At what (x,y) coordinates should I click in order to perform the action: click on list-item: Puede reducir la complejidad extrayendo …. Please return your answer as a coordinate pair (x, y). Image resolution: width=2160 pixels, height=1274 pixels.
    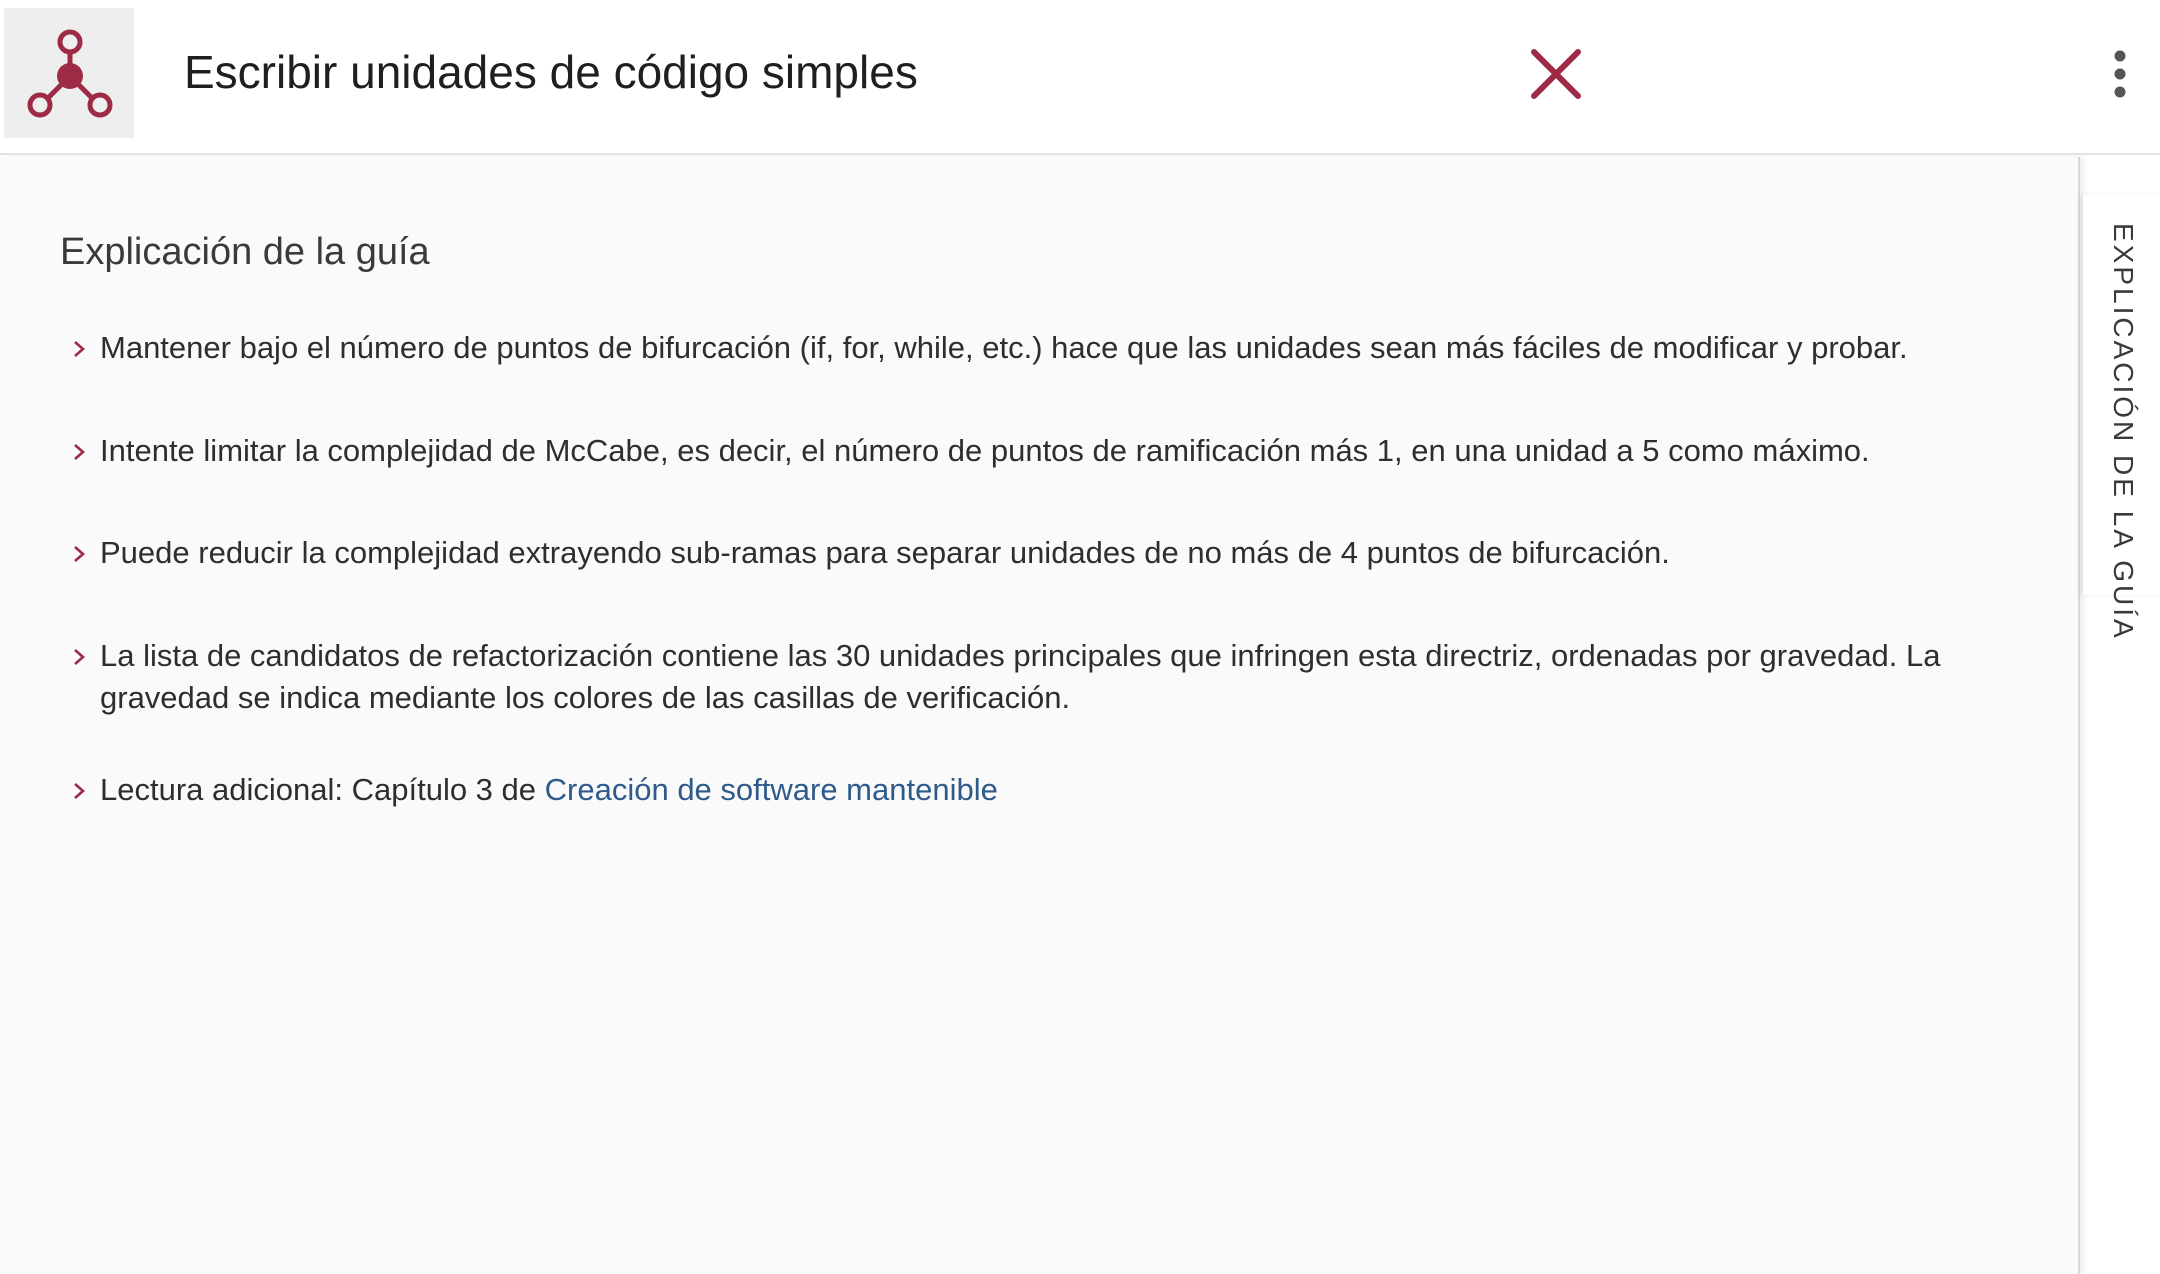
    Looking at the image, I should click on (1067, 553).